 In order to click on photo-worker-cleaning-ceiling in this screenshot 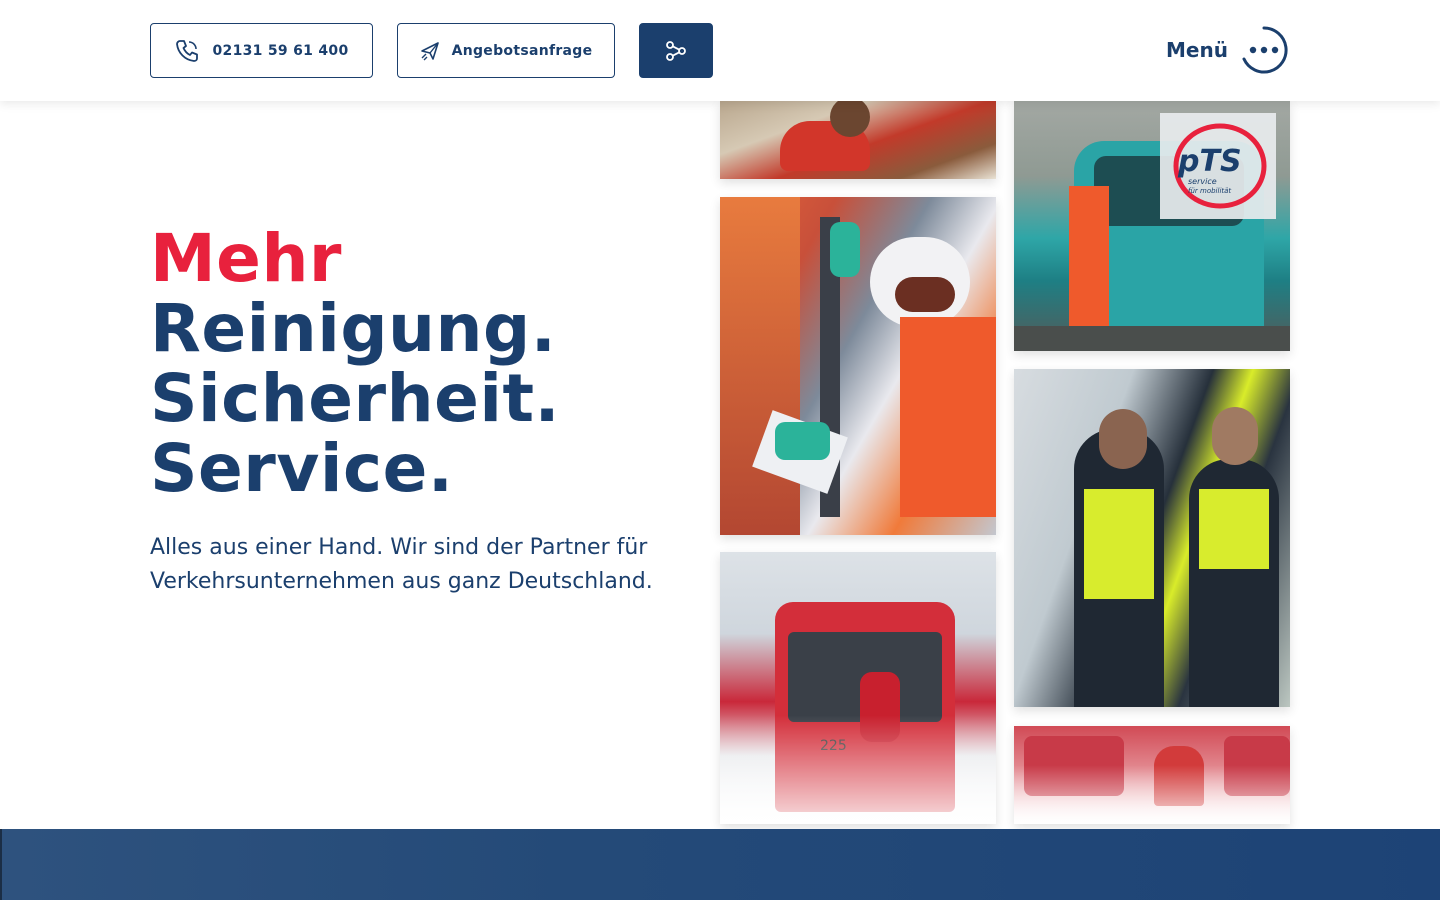, I will do `click(858, 140)`.